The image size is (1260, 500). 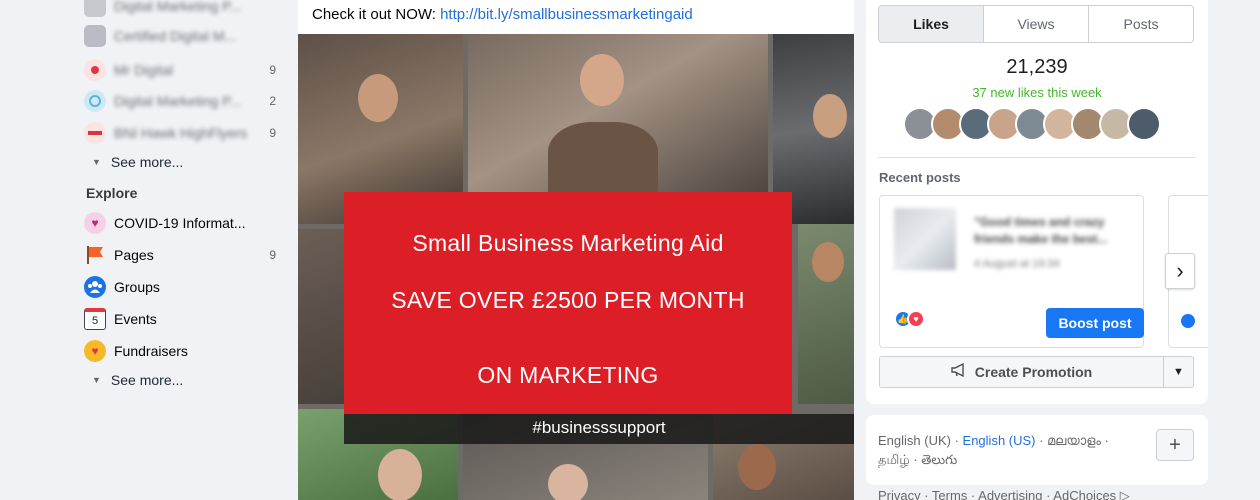 I want to click on divider, so click(x=1037, y=157).